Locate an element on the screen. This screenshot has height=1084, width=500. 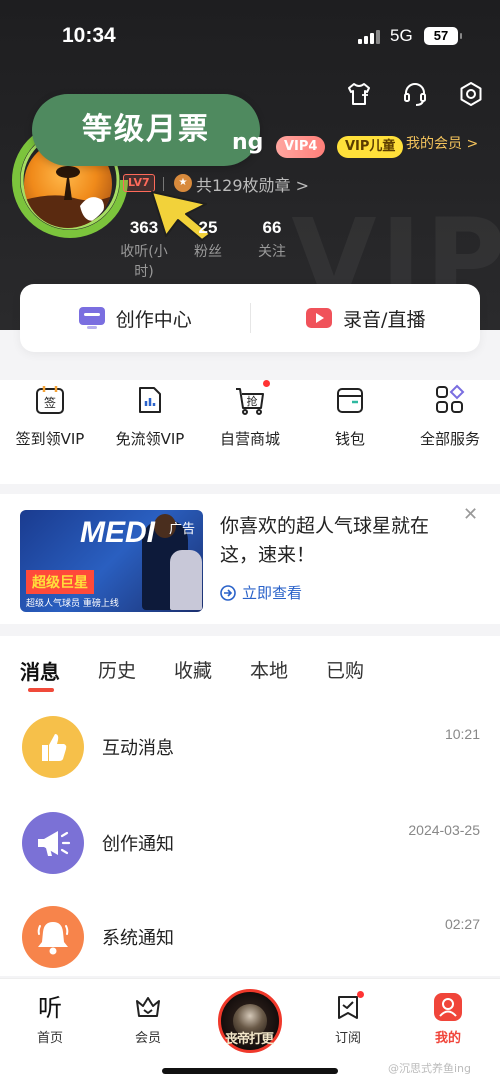
vip-kids-badge: VIP儿童 is located at coordinates (370, 147).